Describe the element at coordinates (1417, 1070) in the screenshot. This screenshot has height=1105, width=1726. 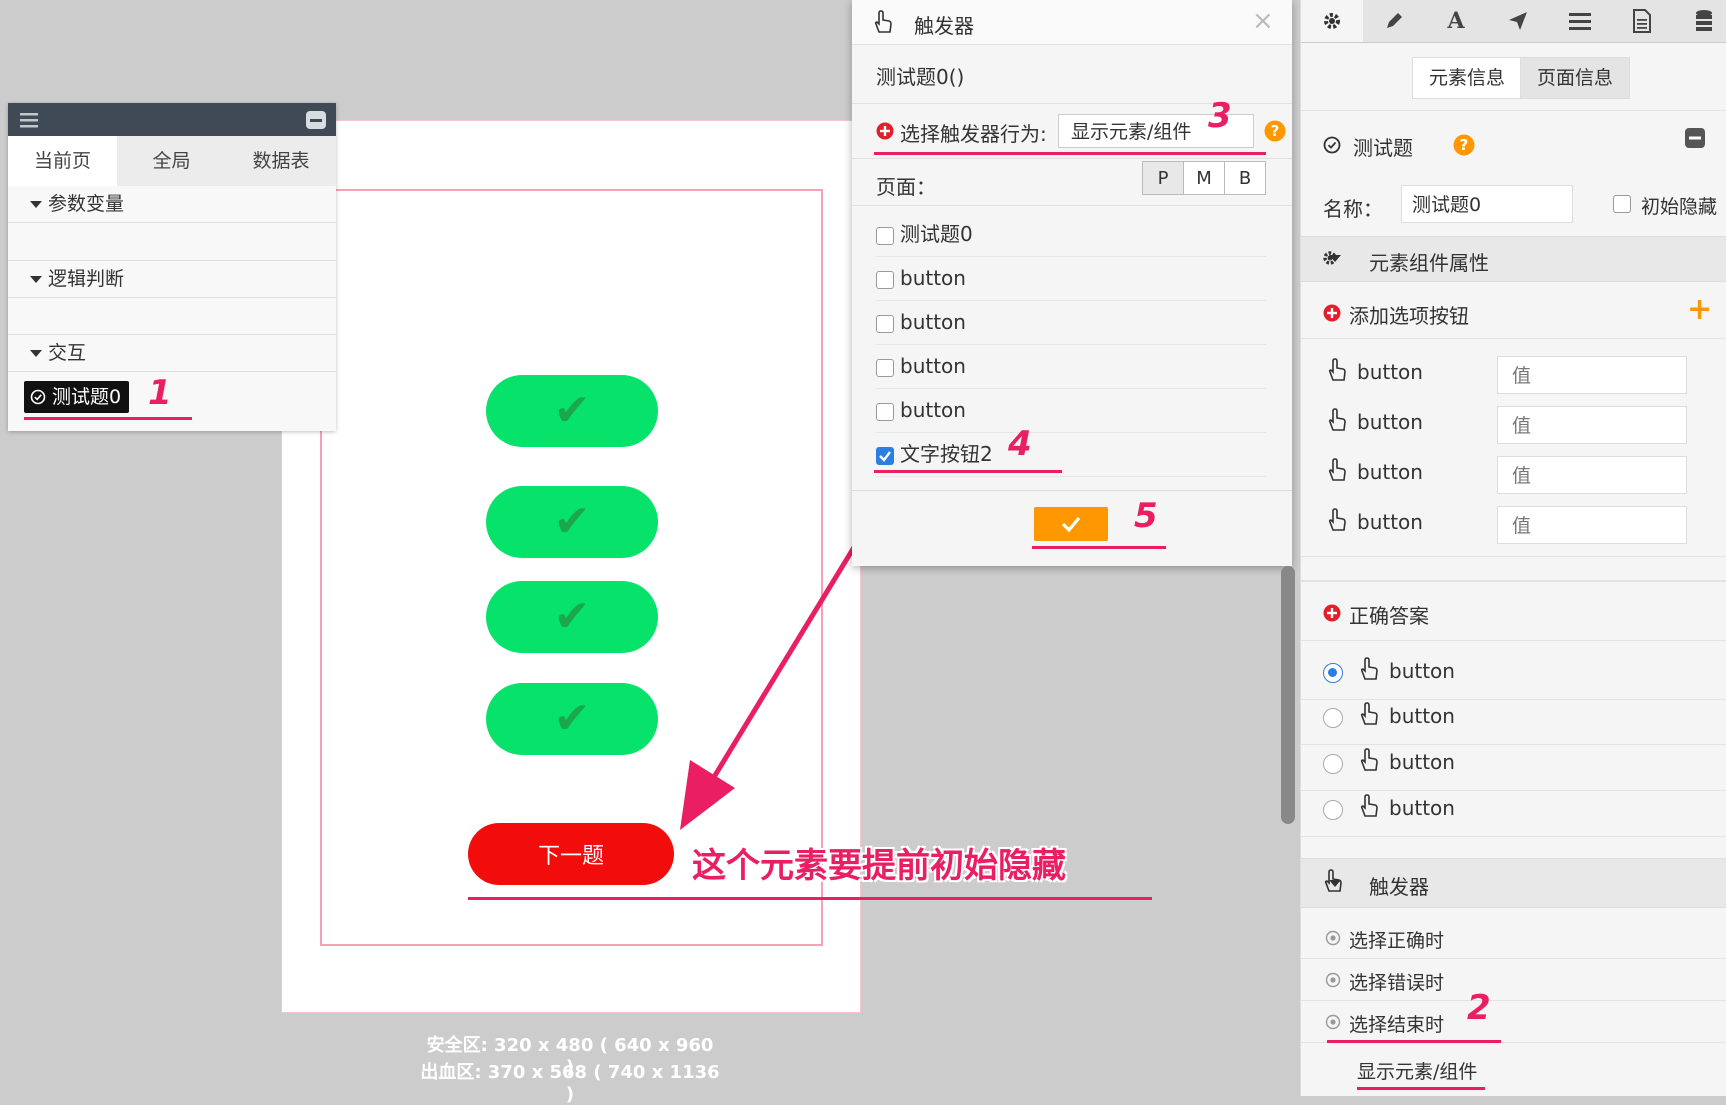
I see `trigger-action-label: 显示元素/组件` at that location.